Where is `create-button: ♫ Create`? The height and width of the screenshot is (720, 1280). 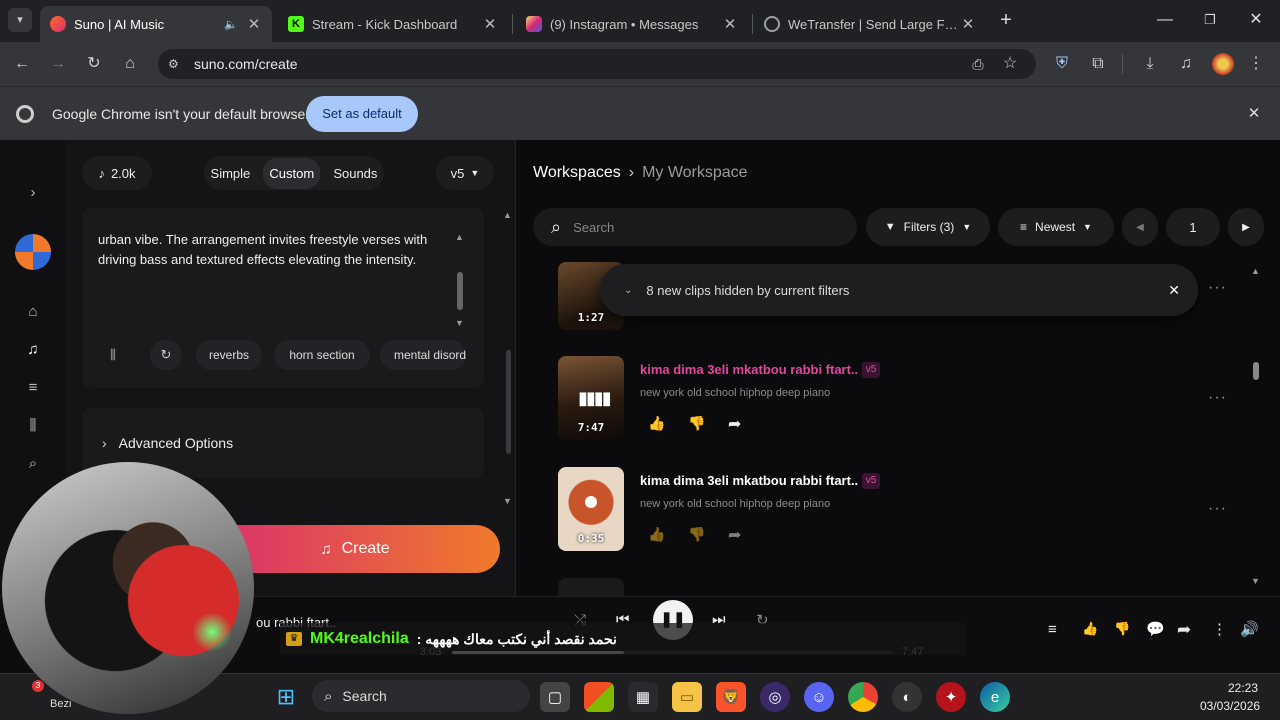
create-button: ♫ Create is located at coordinates (355, 549).